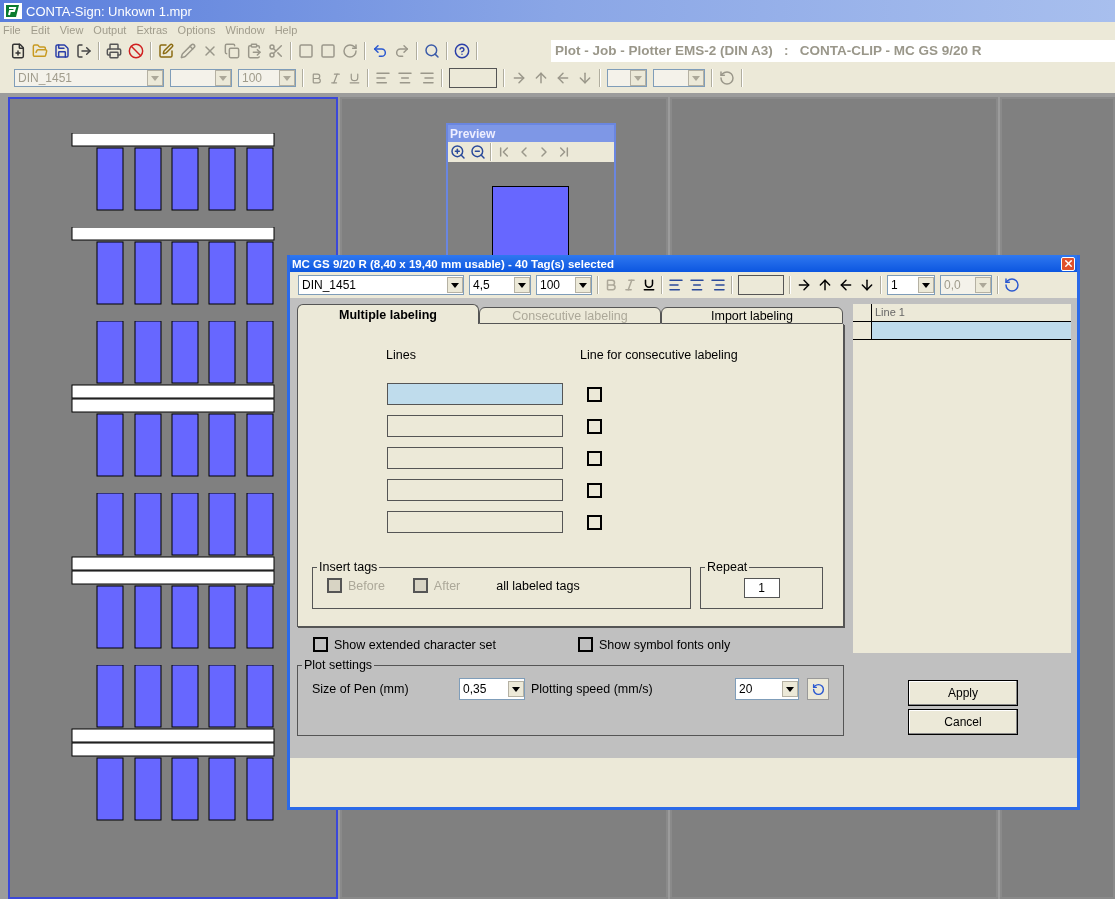  What do you see at coordinates (13, 11) in the screenshot?
I see `app-logo-icon` at bounding box center [13, 11].